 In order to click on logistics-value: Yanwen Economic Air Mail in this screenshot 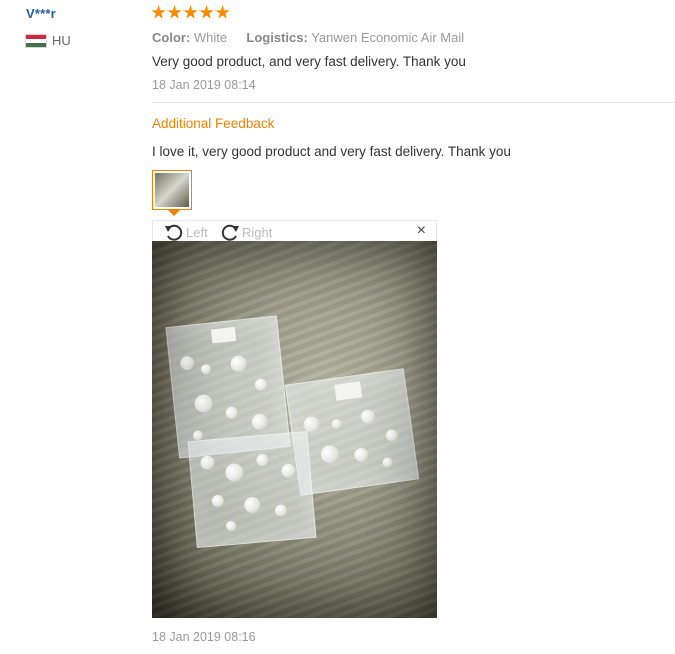, I will do `click(388, 37)`.